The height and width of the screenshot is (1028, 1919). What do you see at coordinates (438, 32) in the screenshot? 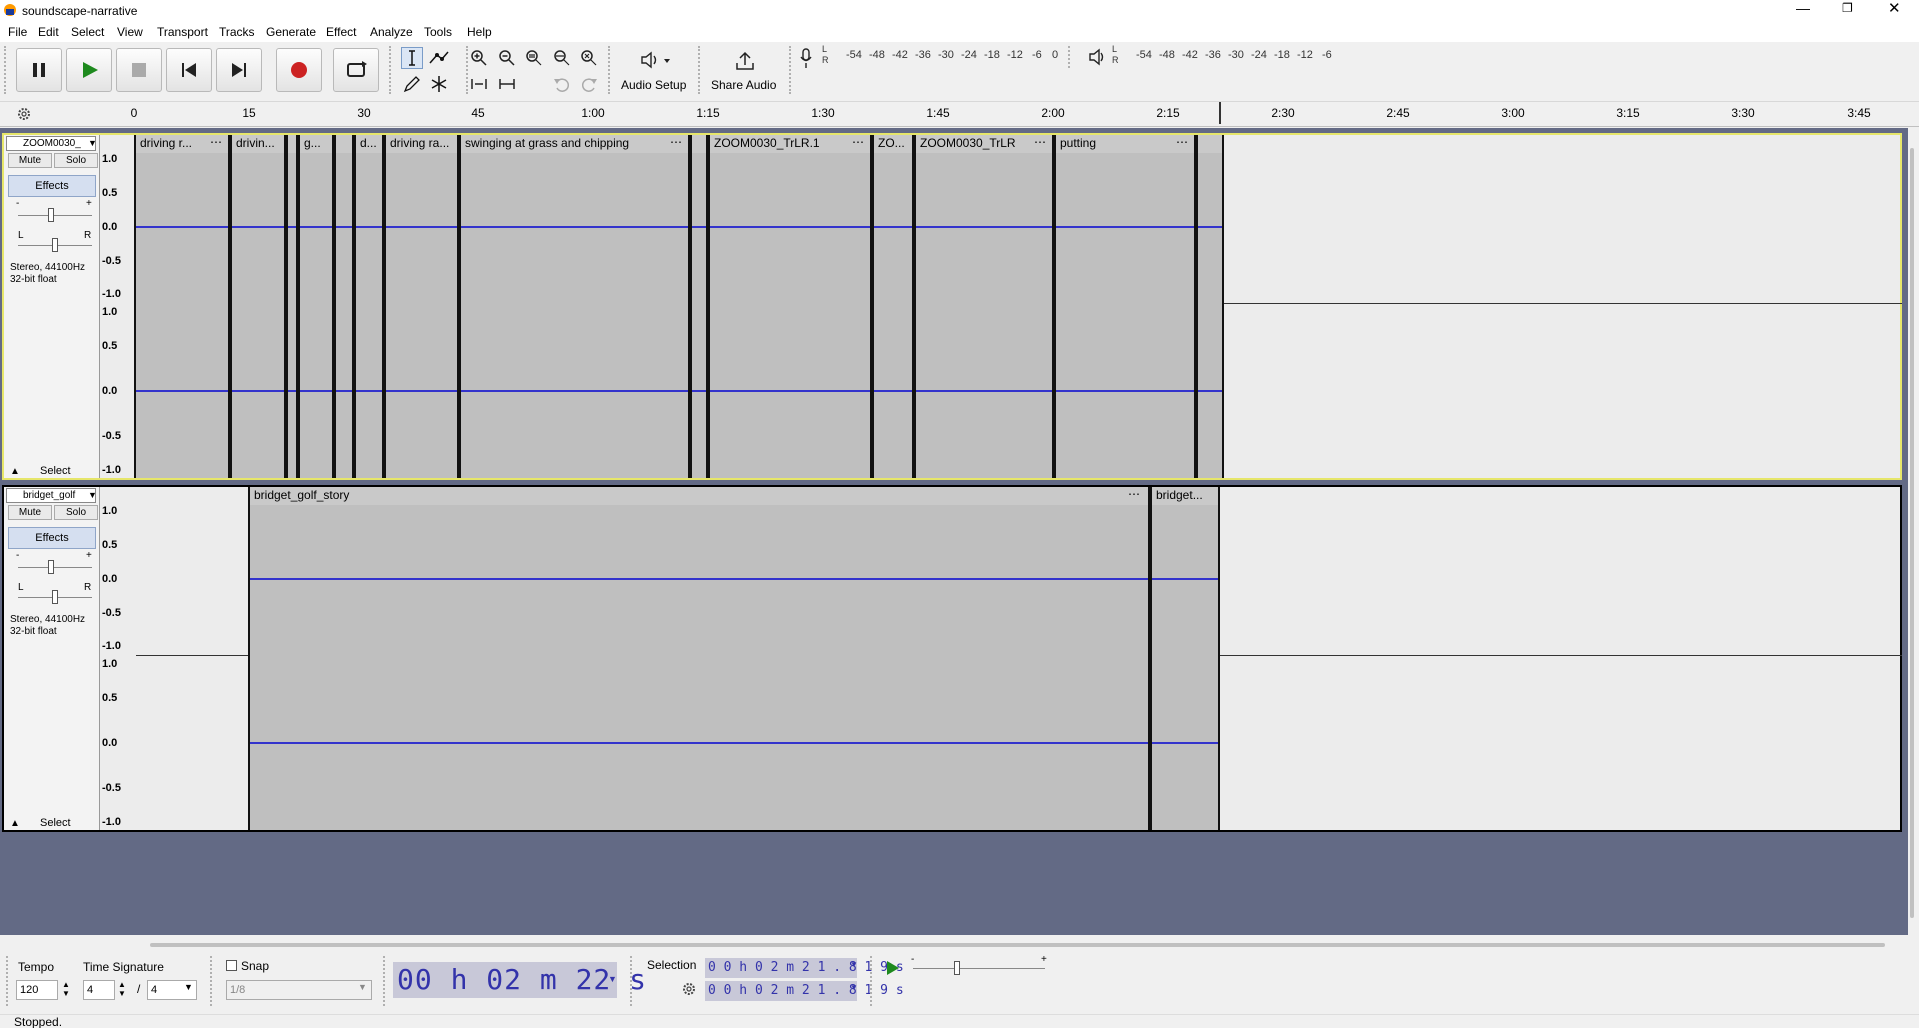
I see `menu-tools: Tools` at bounding box center [438, 32].